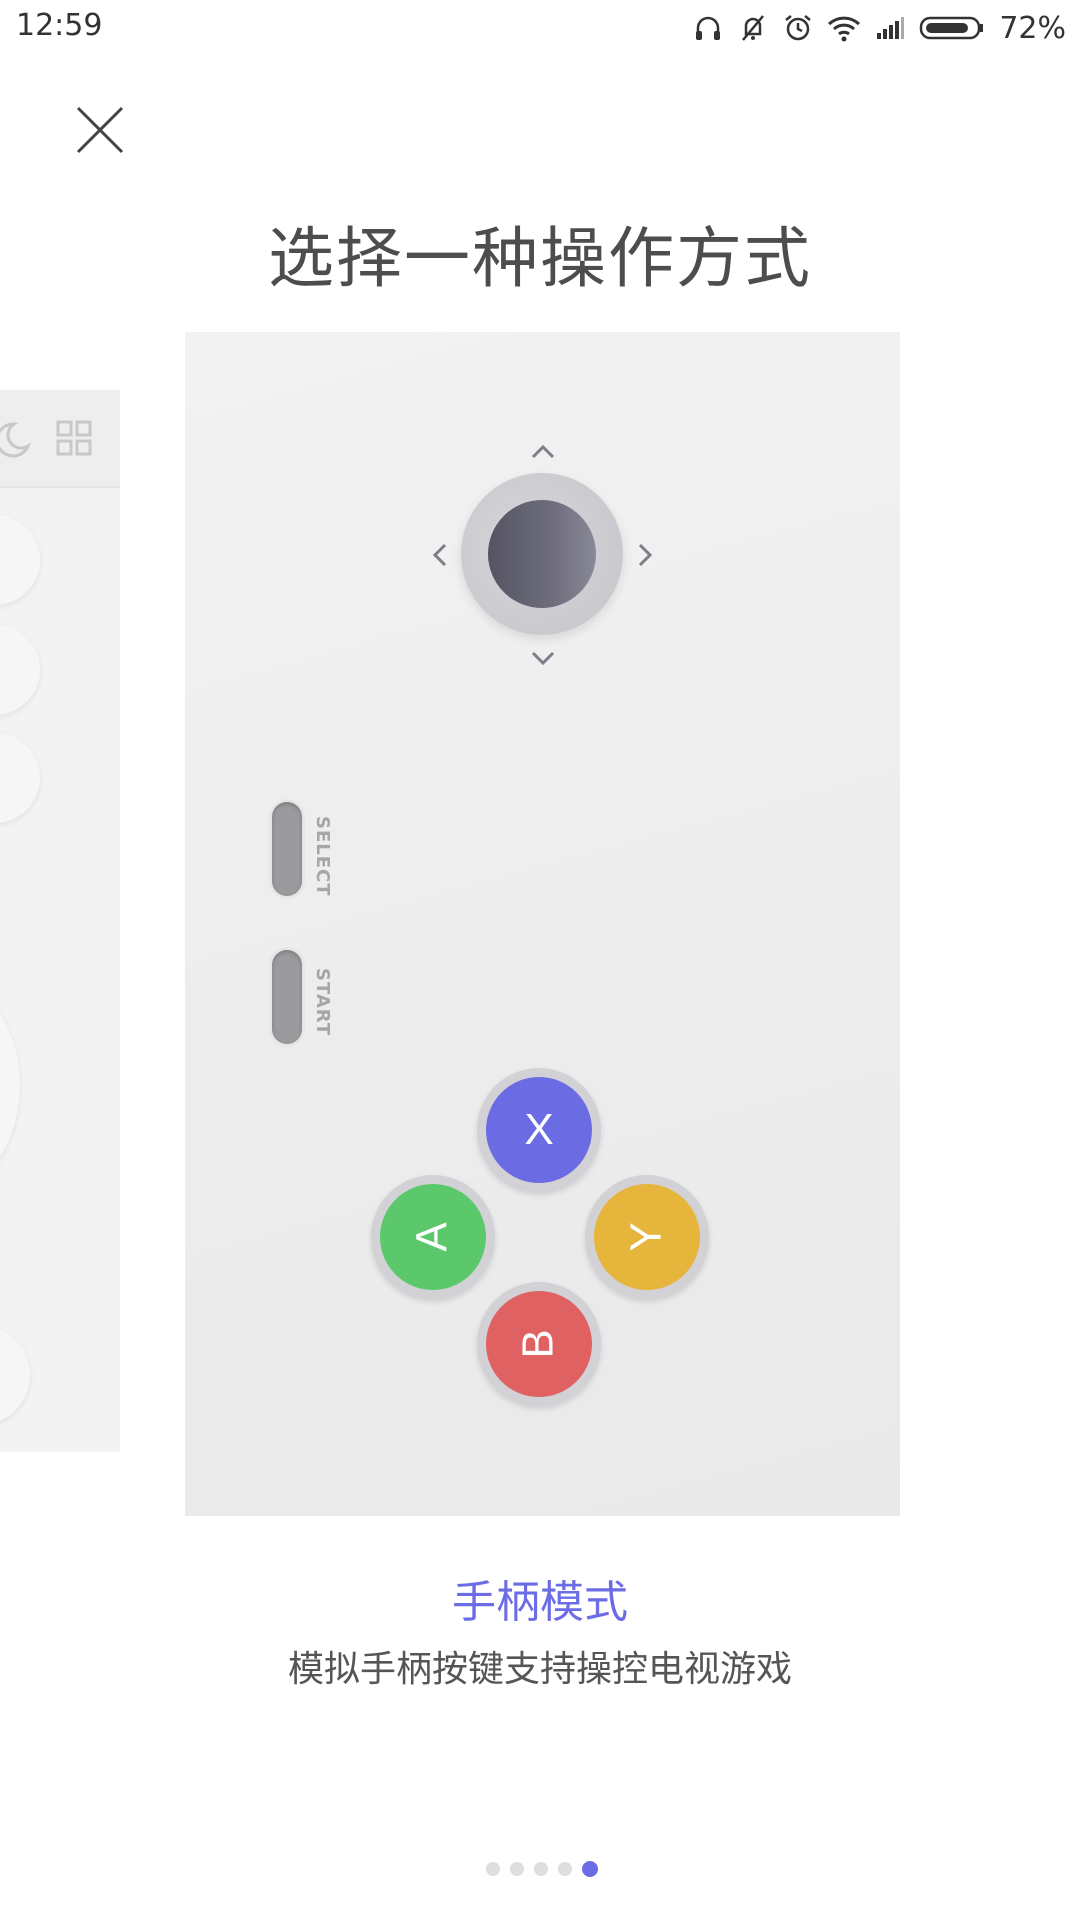 The image size is (1080, 1920). Describe the element at coordinates (60, 921) in the screenshot. I see `previous-mode-card` at that location.